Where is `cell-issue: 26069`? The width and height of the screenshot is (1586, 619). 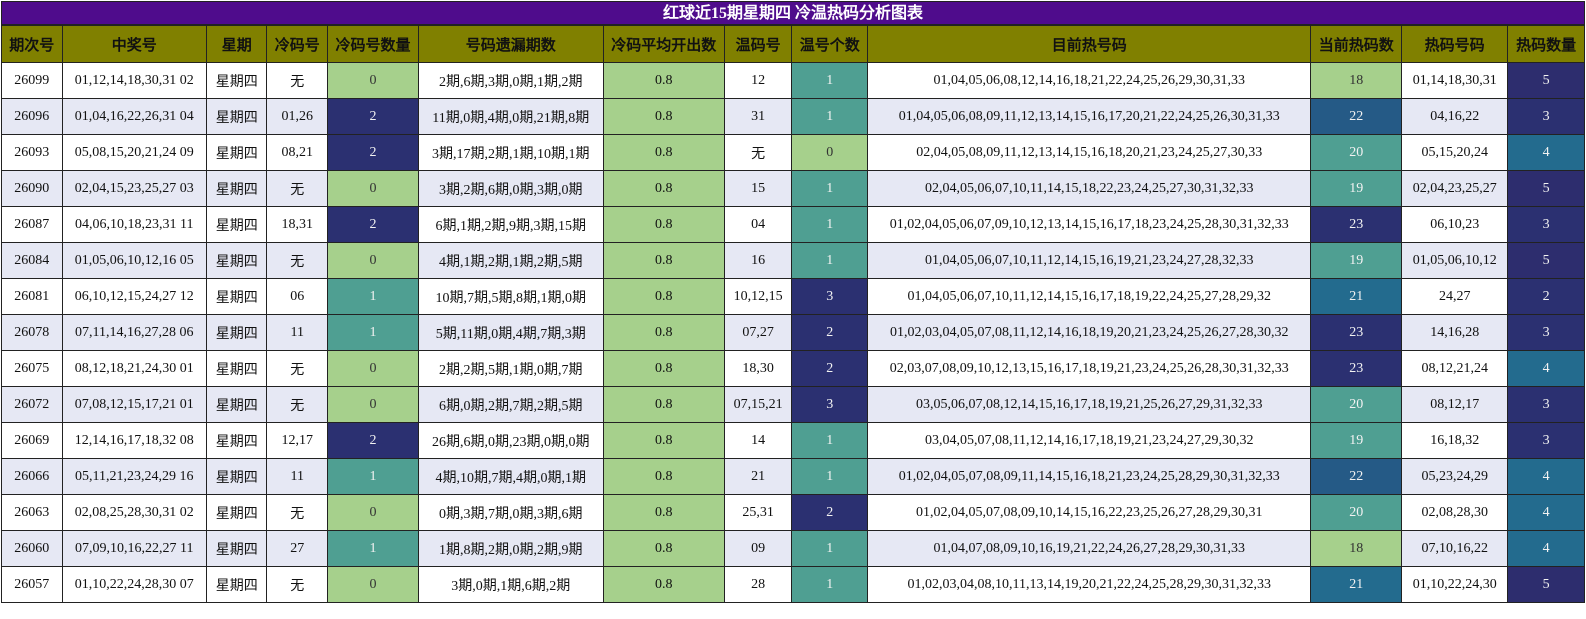 cell-issue: 26069 is located at coordinates (32, 440).